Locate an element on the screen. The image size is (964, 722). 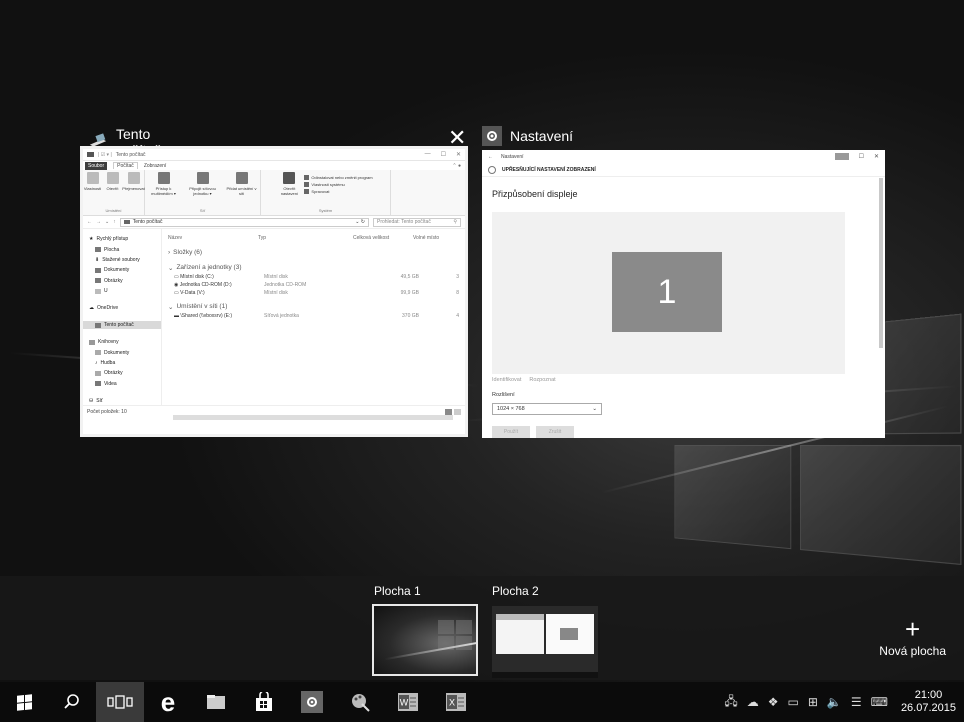
view-toggle is located at coordinates (453, 411).